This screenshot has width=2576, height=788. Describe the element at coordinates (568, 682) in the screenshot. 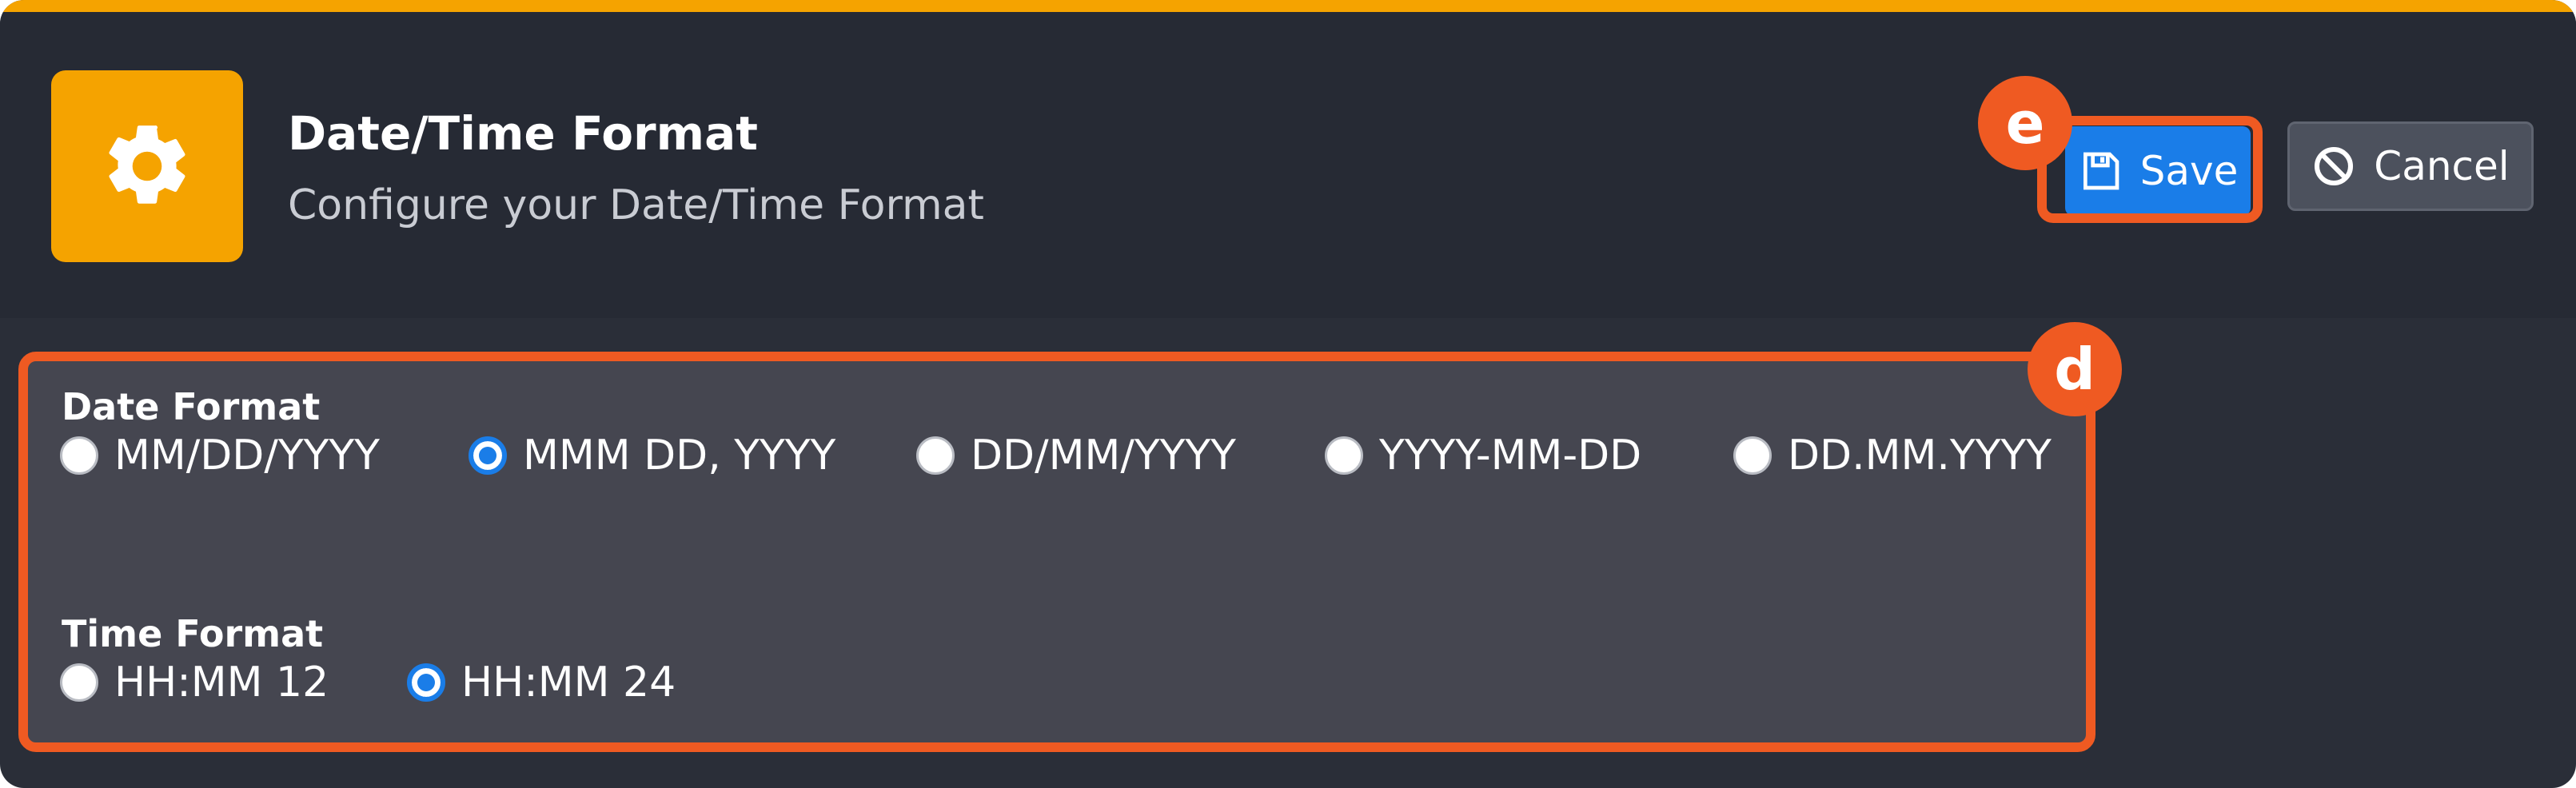

I see `time-option-label: HH:MM 24` at that location.